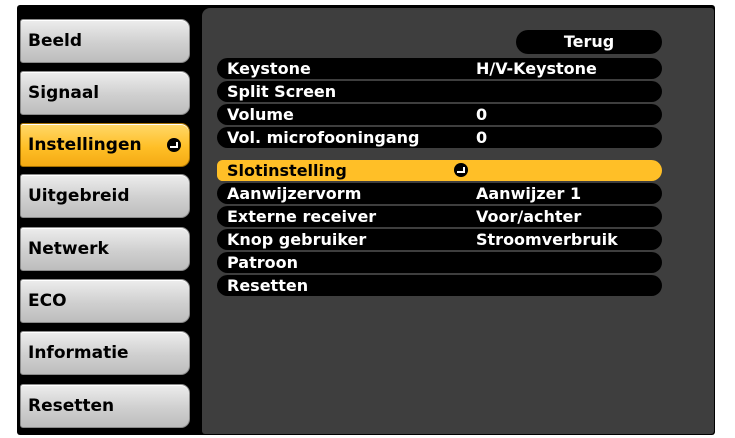 The height and width of the screenshot is (438, 735). Describe the element at coordinates (529, 216) in the screenshot. I see `menu-row-value: Voor/achter` at that location.